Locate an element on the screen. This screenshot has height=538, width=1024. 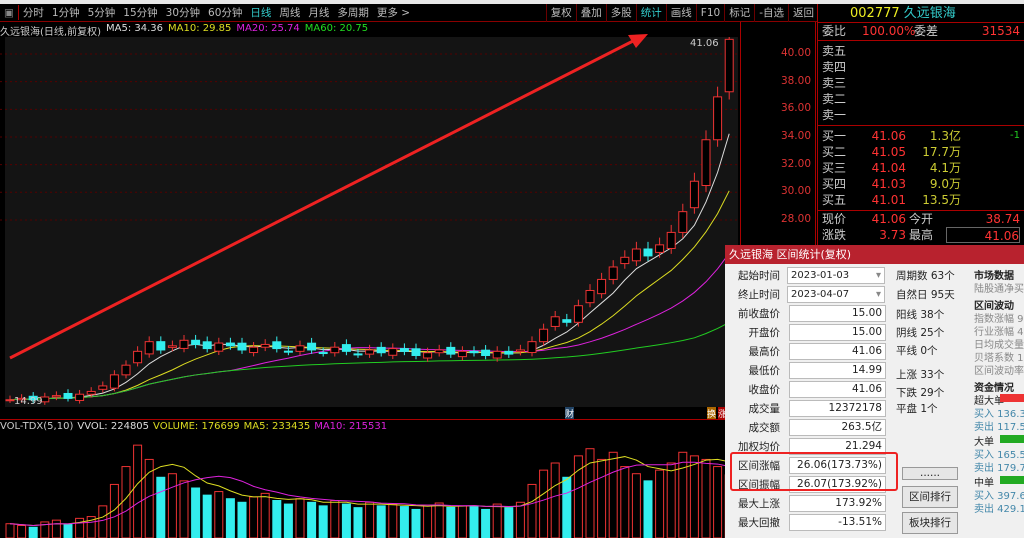
sector-rank-button: 板块排行 is located at coordinates (930, 523).